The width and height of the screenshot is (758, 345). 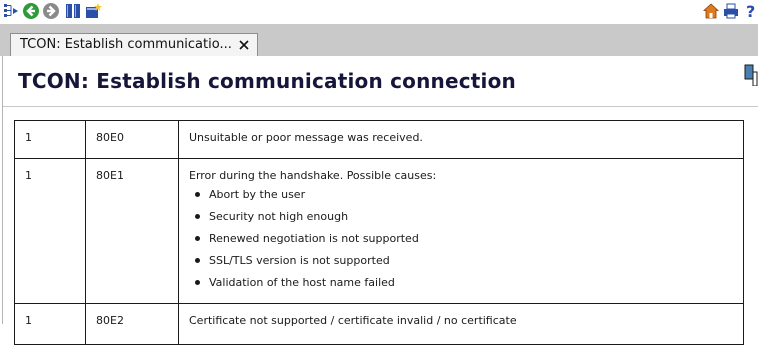 What do you see at coordinates (244, 44) in the screenshot?
I see `close-icon` at bounding box center [244, 44].